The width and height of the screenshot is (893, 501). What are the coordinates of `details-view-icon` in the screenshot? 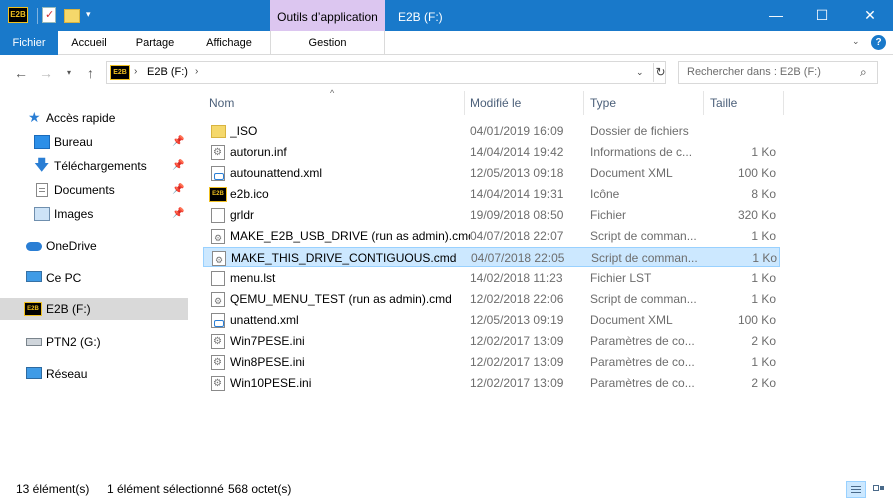 It's located at (856, 489).